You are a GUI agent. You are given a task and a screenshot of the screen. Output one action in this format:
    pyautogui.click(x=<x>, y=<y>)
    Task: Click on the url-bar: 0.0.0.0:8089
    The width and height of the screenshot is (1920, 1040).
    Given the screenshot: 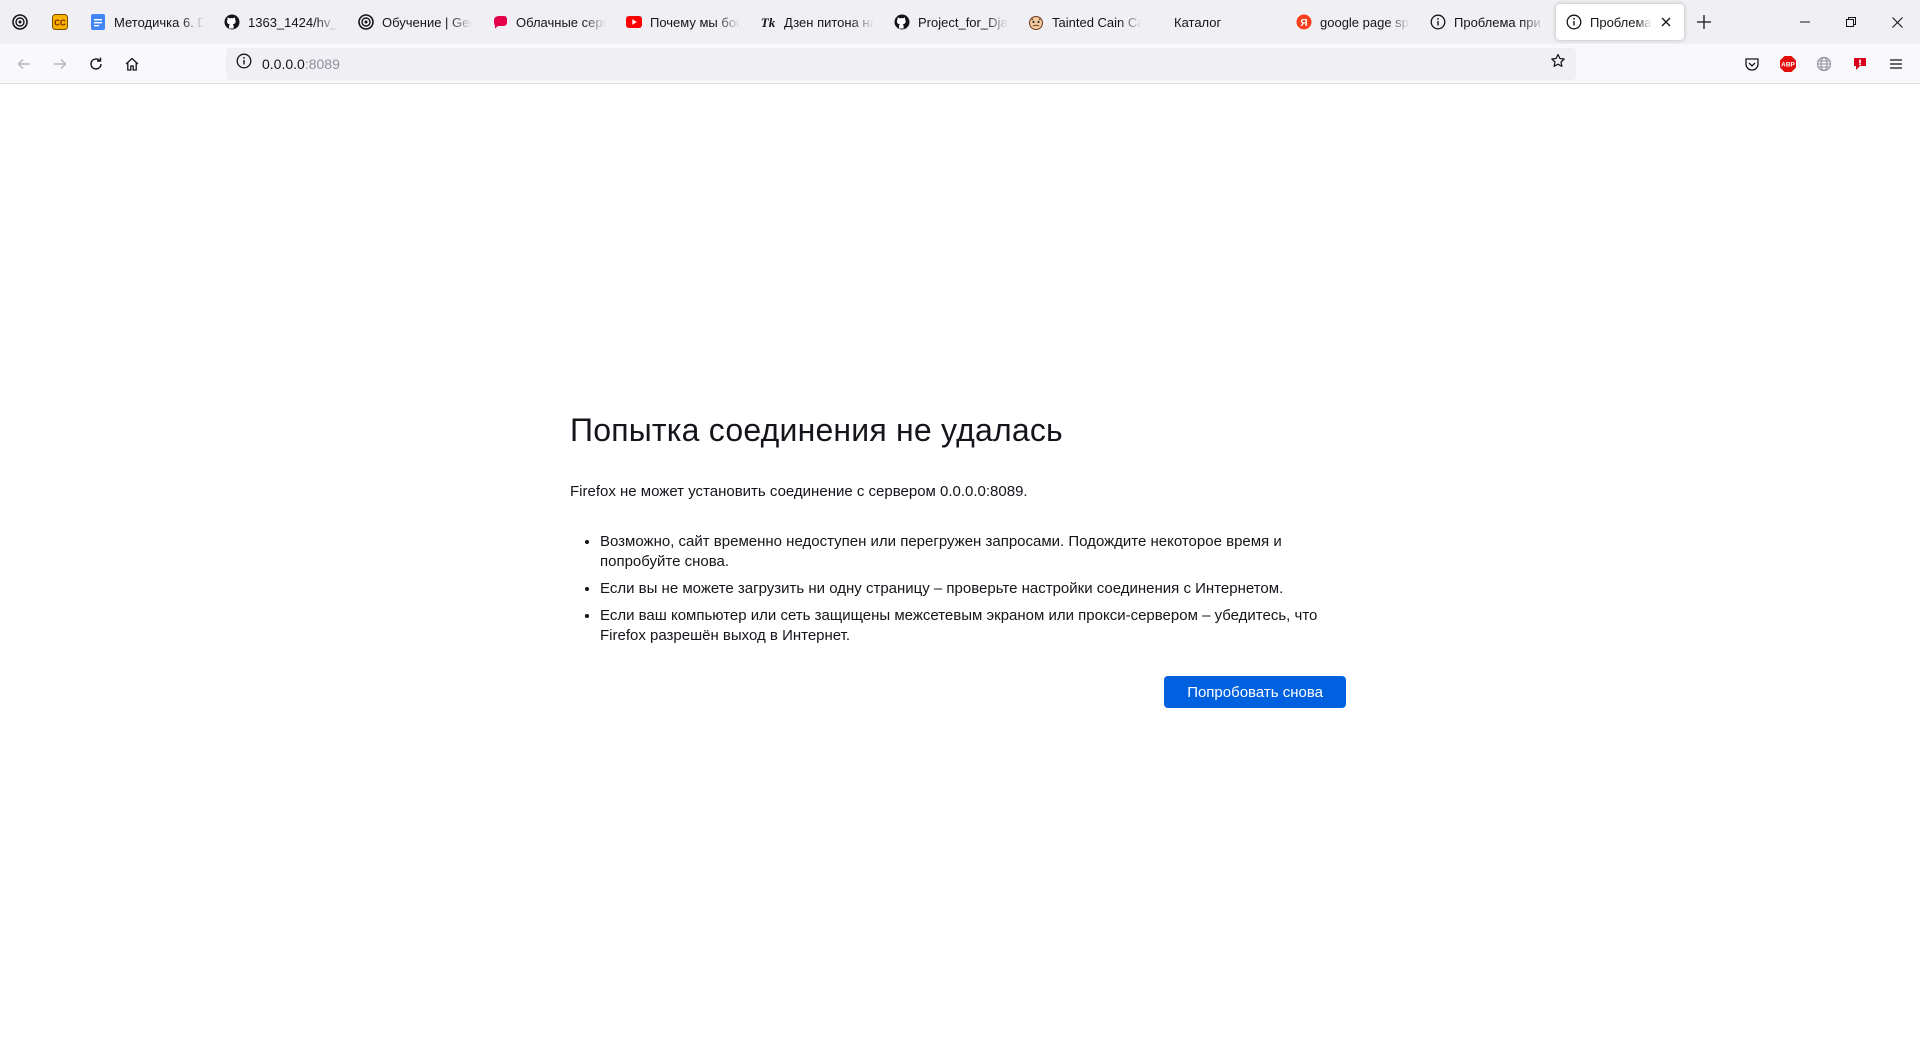 What is the action you would take?
    pyautogui.click(x=901, y=63)
    